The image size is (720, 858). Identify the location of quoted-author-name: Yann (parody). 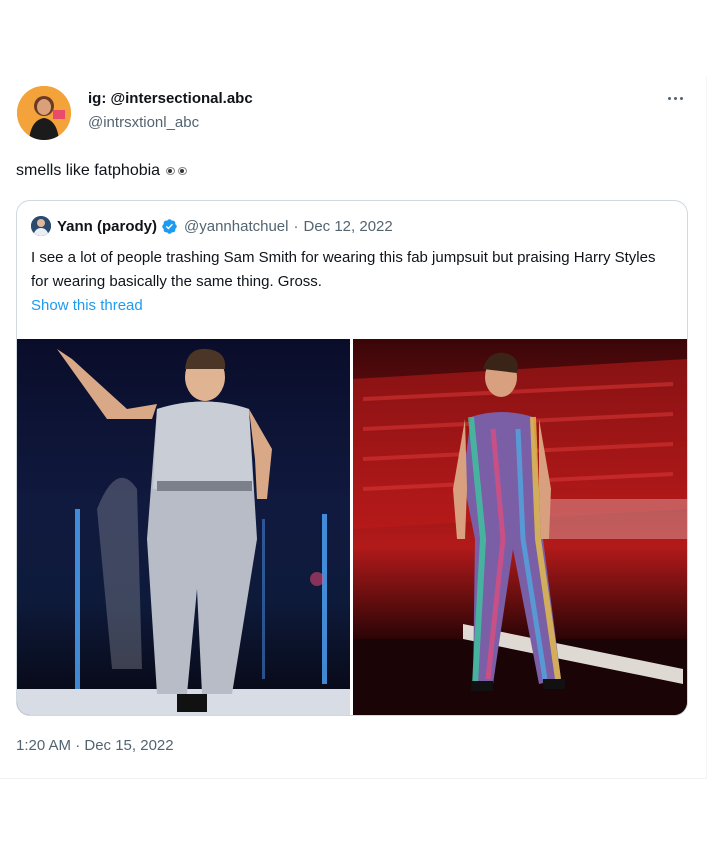
(107, 226).